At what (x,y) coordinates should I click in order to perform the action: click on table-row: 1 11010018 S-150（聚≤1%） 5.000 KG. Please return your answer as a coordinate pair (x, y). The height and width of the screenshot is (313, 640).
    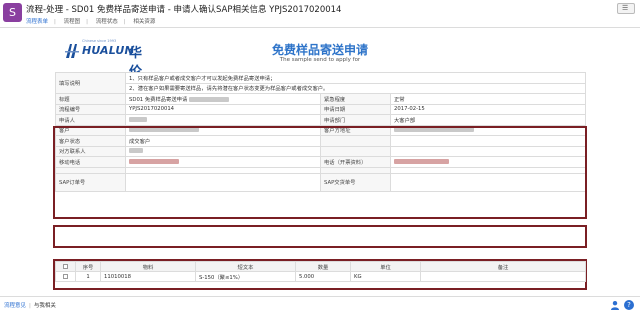
    Looking at the image, I should click on (320, 276).